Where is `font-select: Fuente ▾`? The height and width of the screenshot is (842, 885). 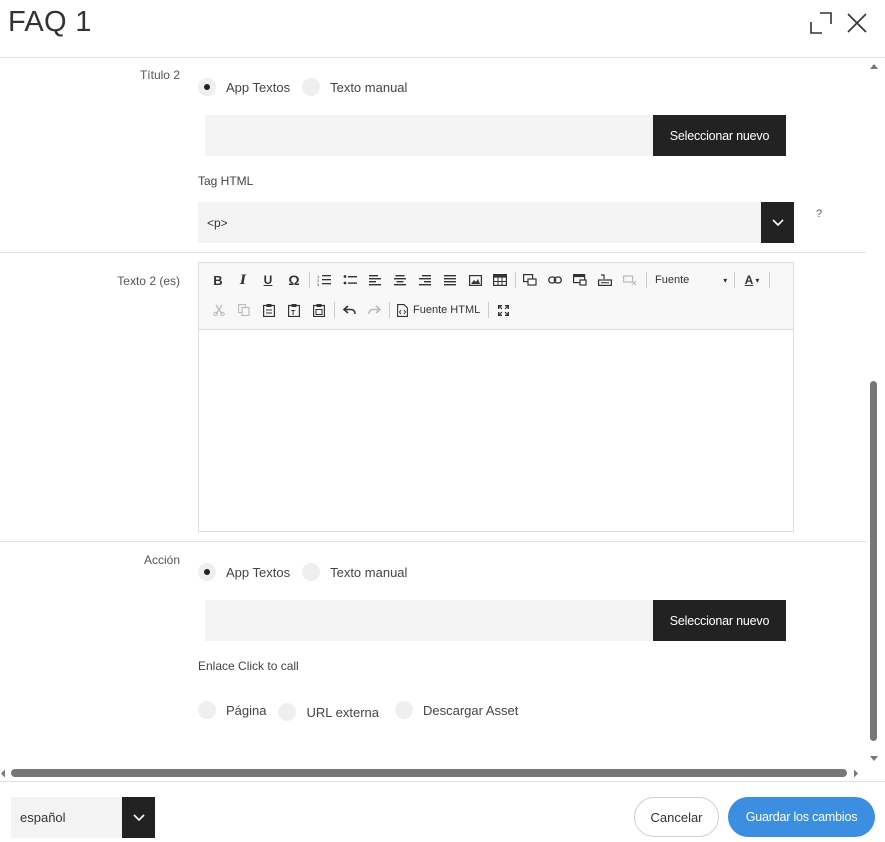
font-select: Fuente ▾ is located at coordinates (691, 280).